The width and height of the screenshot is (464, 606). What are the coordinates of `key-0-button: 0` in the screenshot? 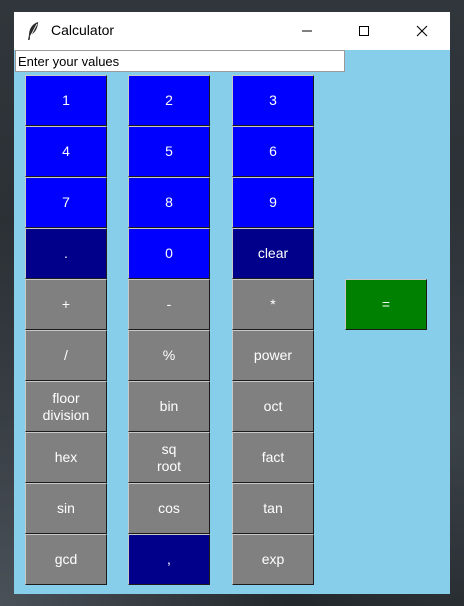 It's located at (169, 253).